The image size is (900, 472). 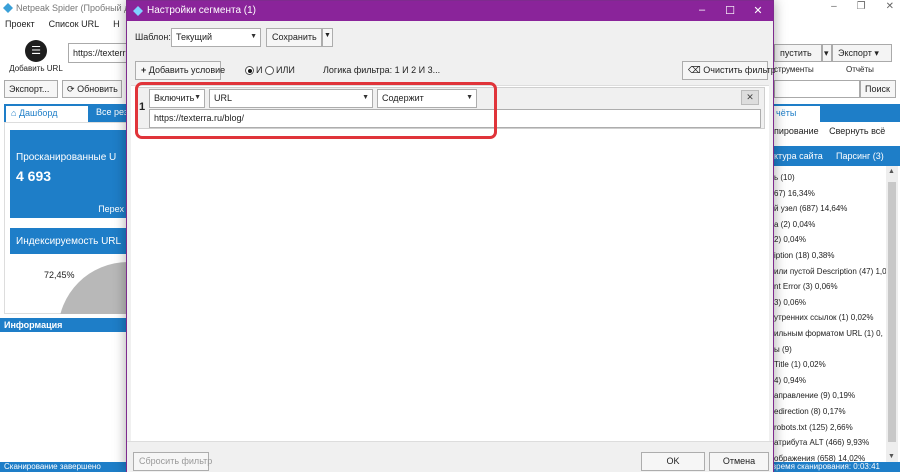 What do you see at coordinates (36, 68) in the screenshot?
I see `add-url-label: Добавить URL` at bounding box center [36, 68].